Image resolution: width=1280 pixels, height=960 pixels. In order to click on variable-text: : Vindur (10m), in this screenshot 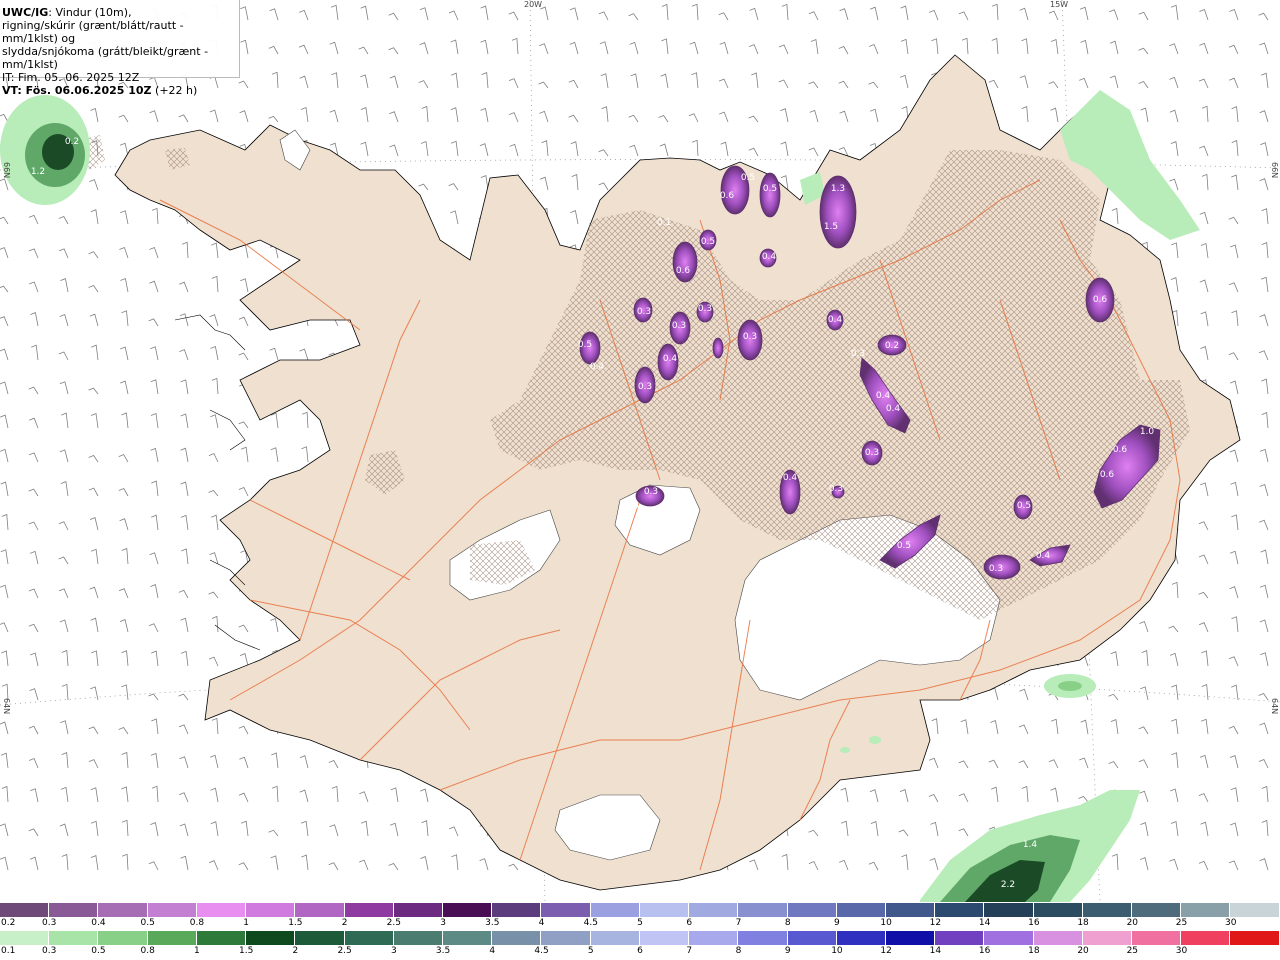, I will do `click(90, 12)`.